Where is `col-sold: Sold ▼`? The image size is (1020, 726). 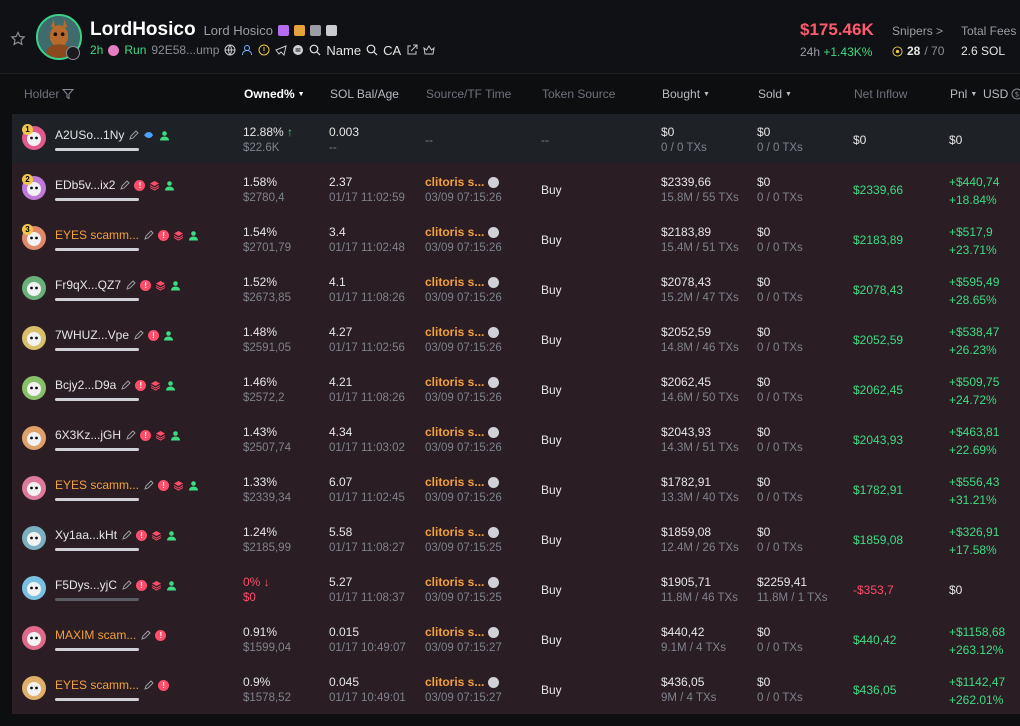 col-sold: Sold ▼ is located at coordinates (775, 94).